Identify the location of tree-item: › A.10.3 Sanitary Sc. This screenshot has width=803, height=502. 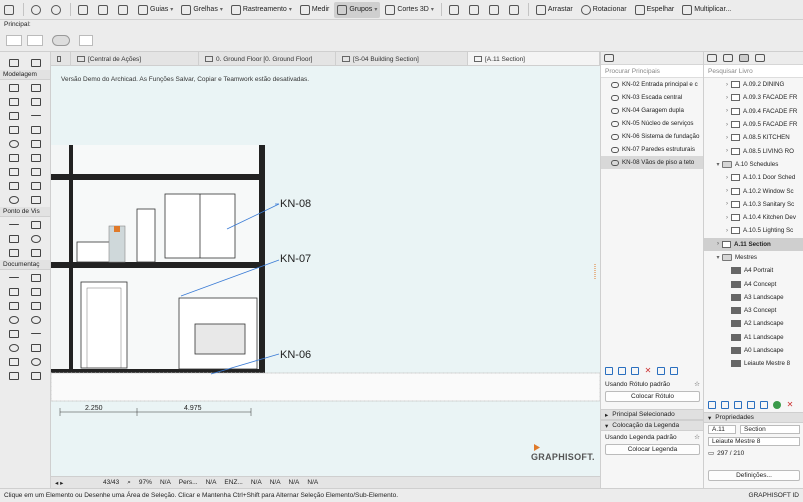
(753, 204).